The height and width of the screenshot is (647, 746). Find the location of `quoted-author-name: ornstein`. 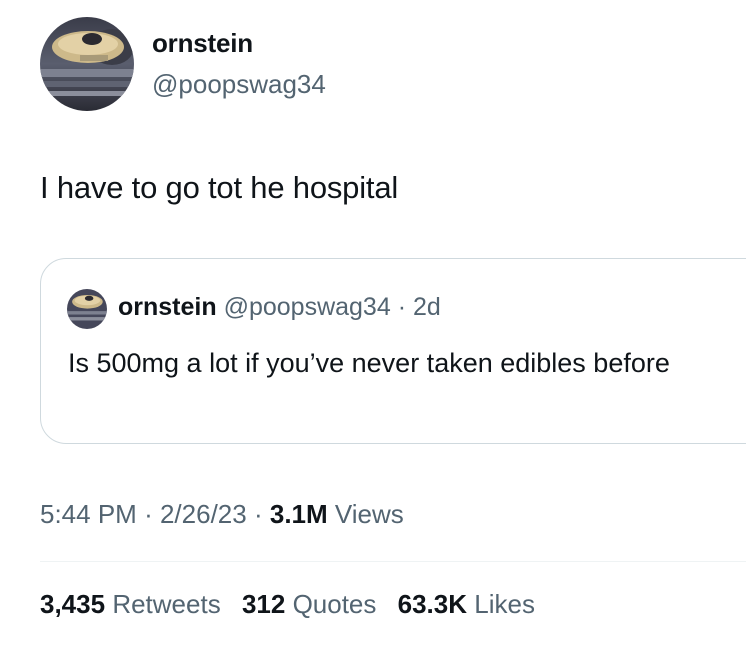

quoted-author-name: ornstein is located at coordinates (167, 307).